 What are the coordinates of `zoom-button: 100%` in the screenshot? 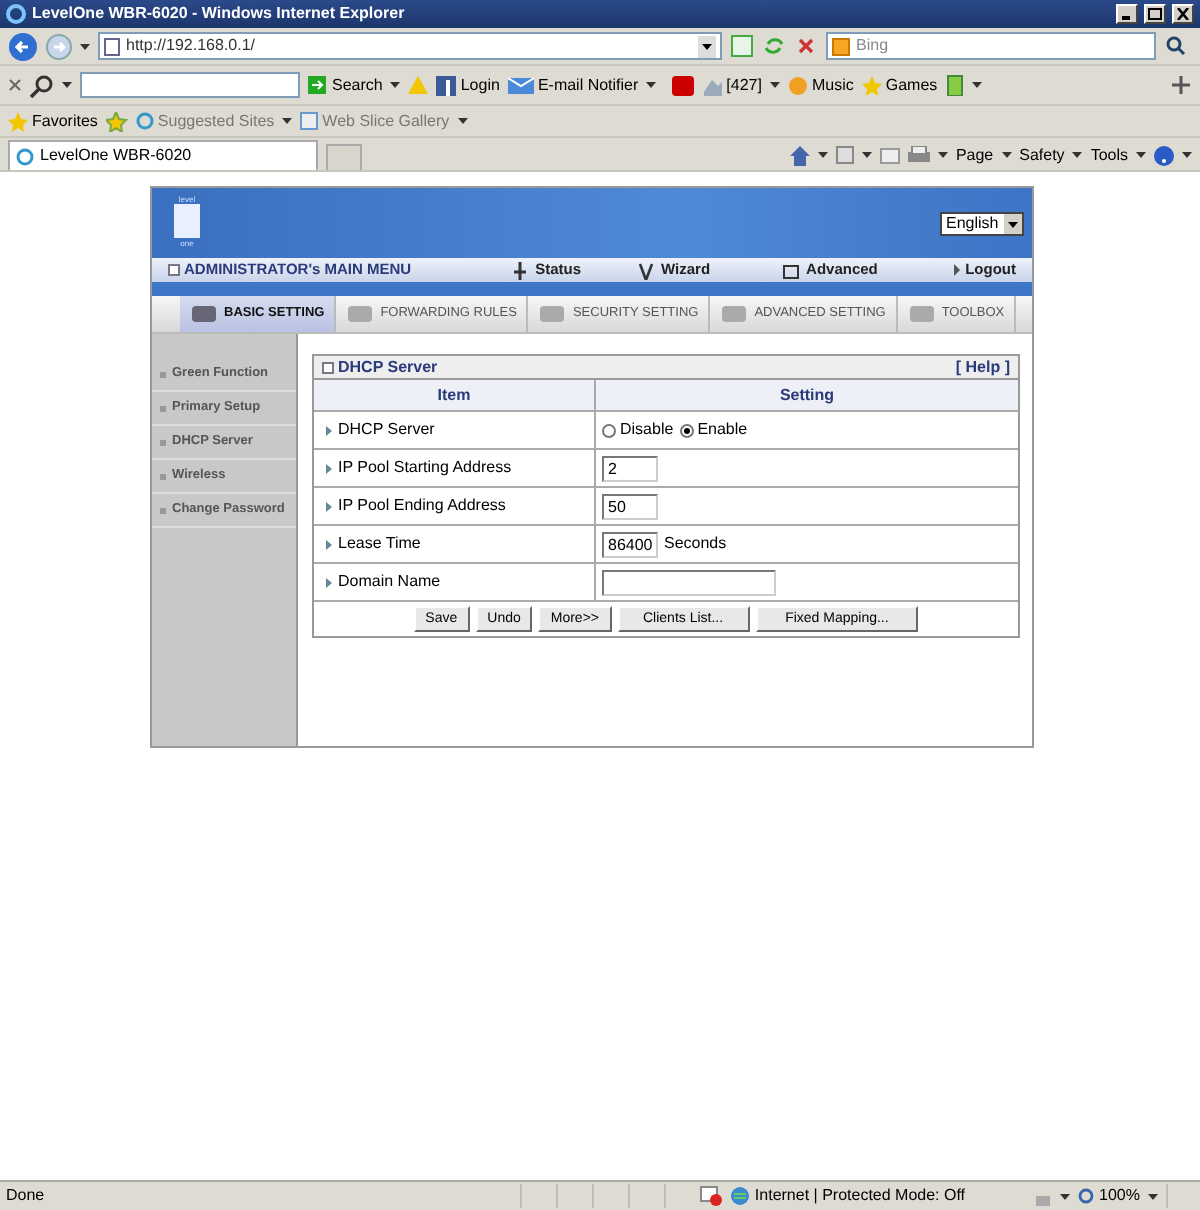 It's located at (1108, 1196).